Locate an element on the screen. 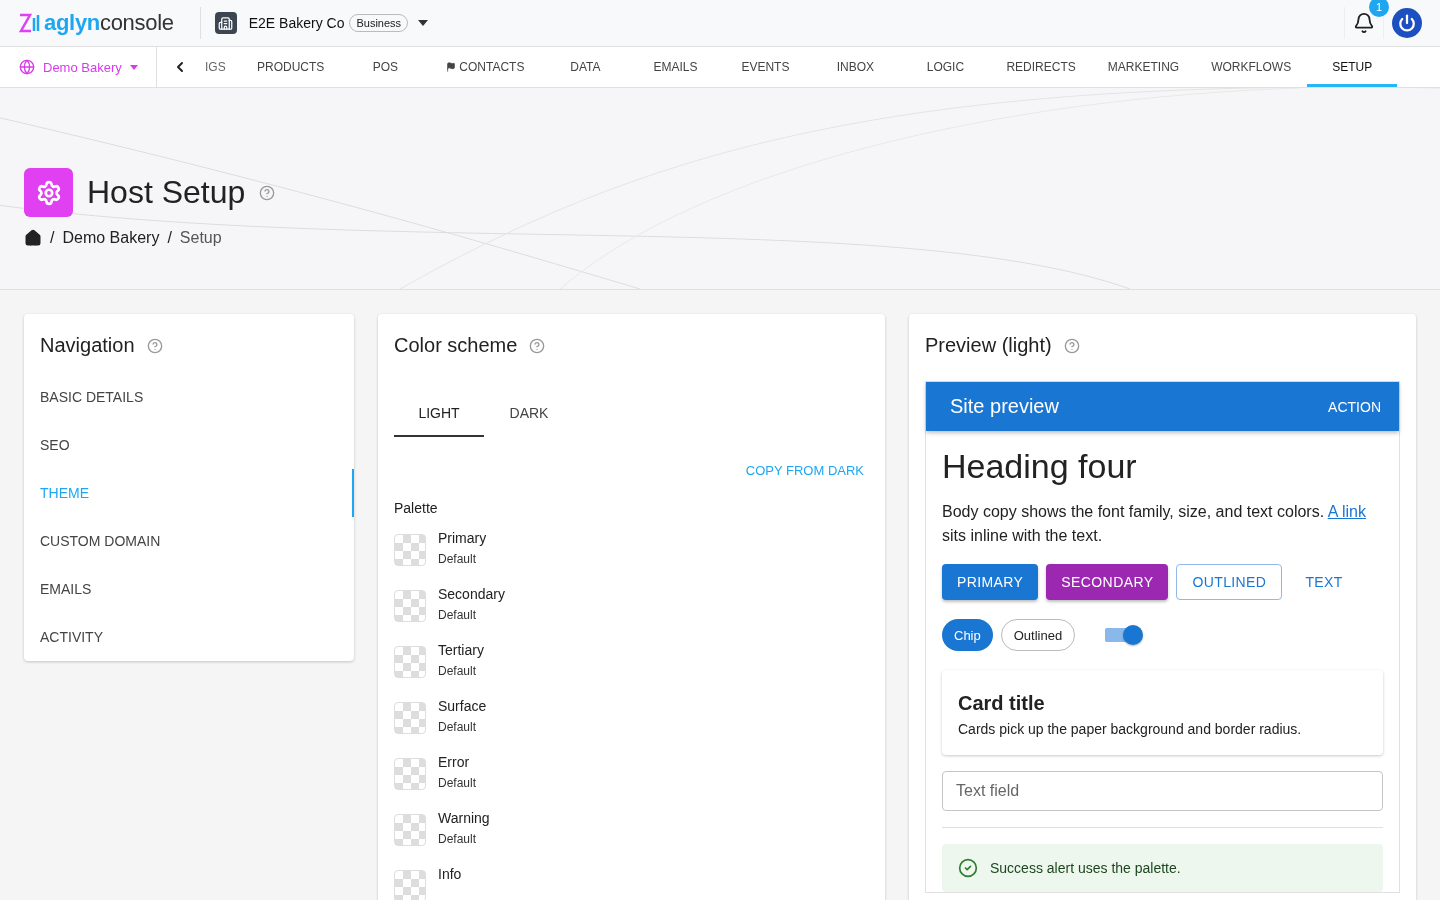  color-name: Secondary is located at coordinates (471, 594).